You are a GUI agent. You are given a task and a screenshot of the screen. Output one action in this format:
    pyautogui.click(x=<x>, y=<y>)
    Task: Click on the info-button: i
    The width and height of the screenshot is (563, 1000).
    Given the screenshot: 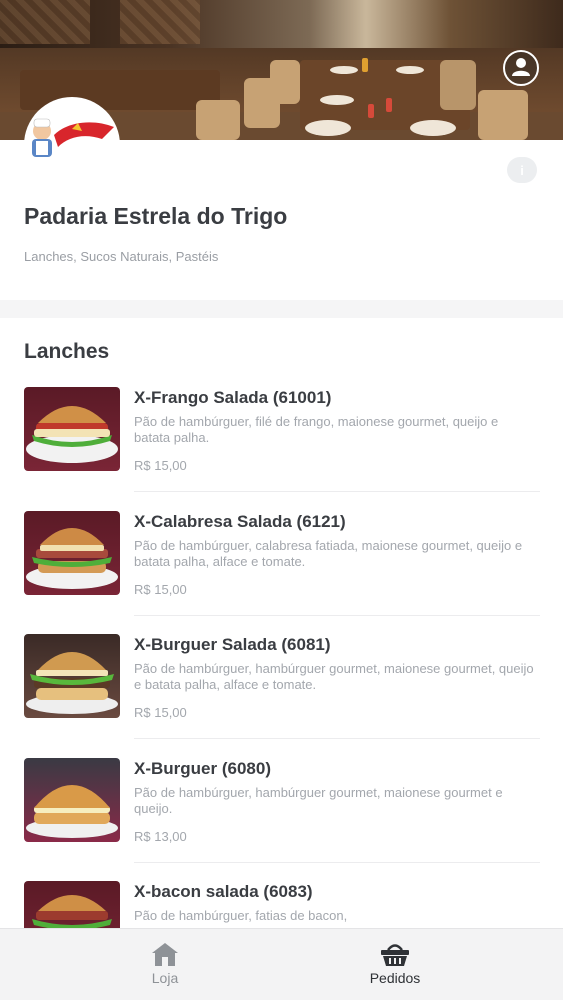 What is the action you would take?
    pyautogui.click(x=522, y=170)
    